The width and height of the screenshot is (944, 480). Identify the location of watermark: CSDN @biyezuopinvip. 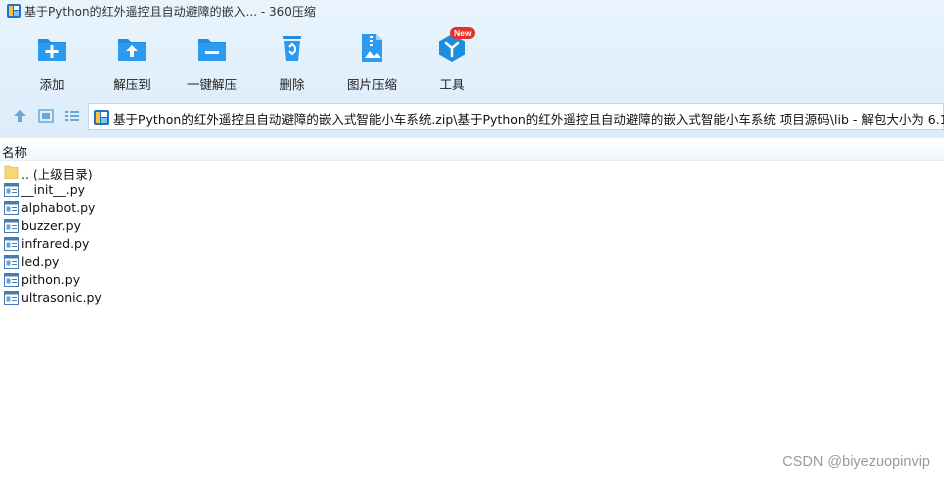
(856, 462).